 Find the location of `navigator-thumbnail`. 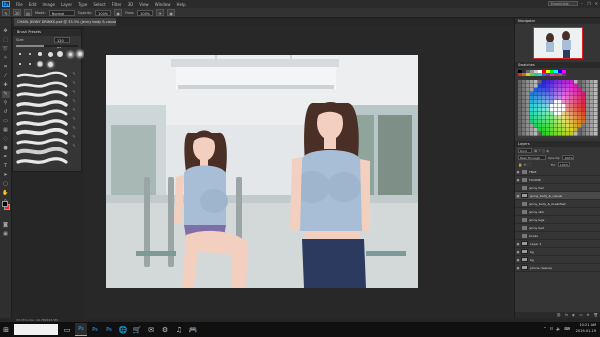

navigator-thumbnail is located at coordinates (557, 43).